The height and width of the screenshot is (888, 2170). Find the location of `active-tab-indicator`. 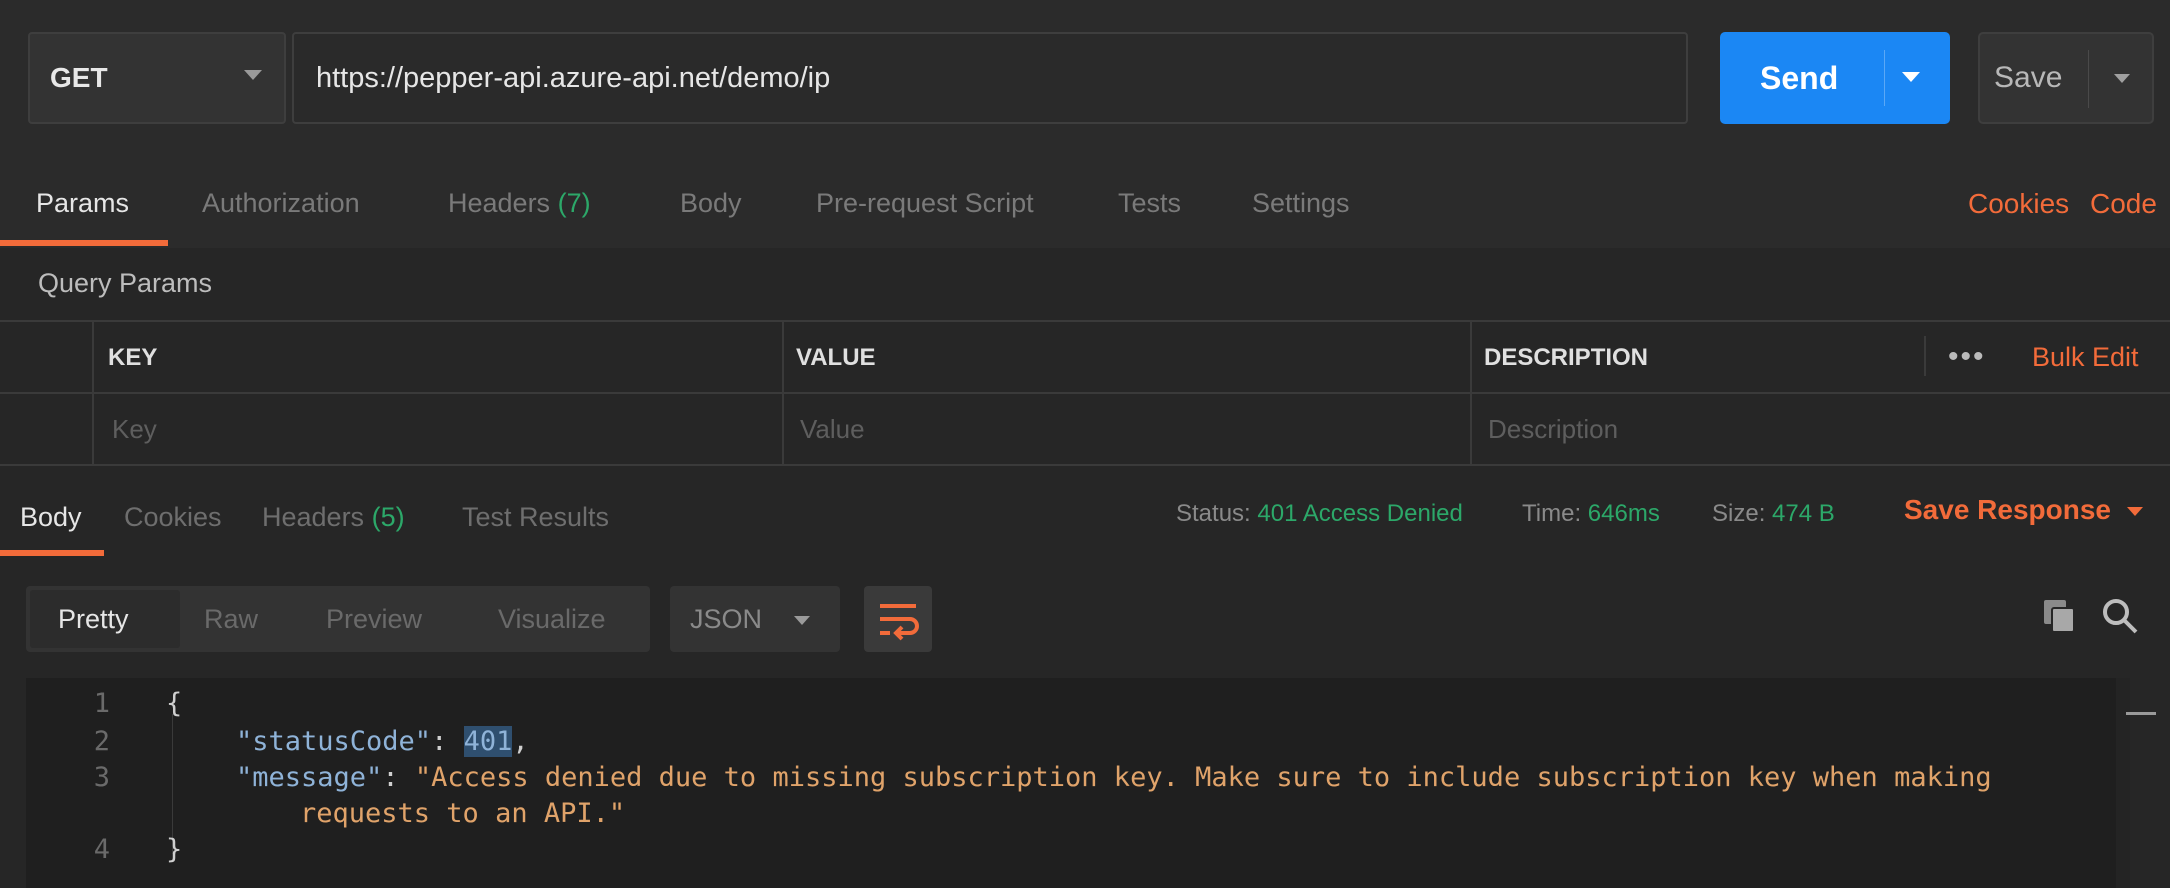

active-tab-indicator is located at coordinates (84, 243).